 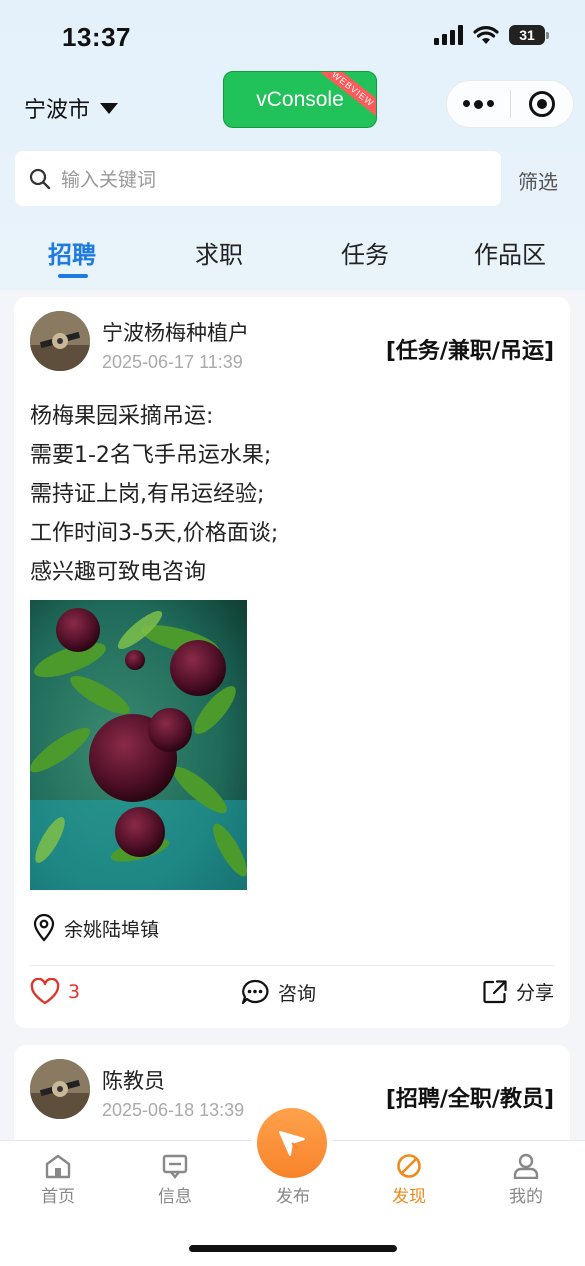 I want to click on location-pin-icon, so click(x=44, y=928).